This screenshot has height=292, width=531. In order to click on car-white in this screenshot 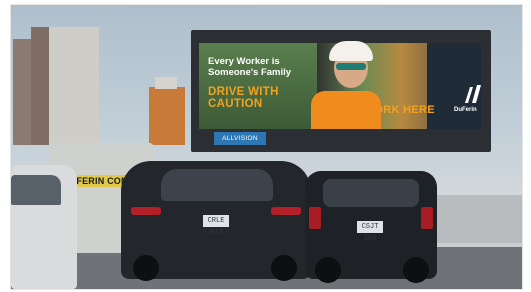, I will do `click(44, 227)`.